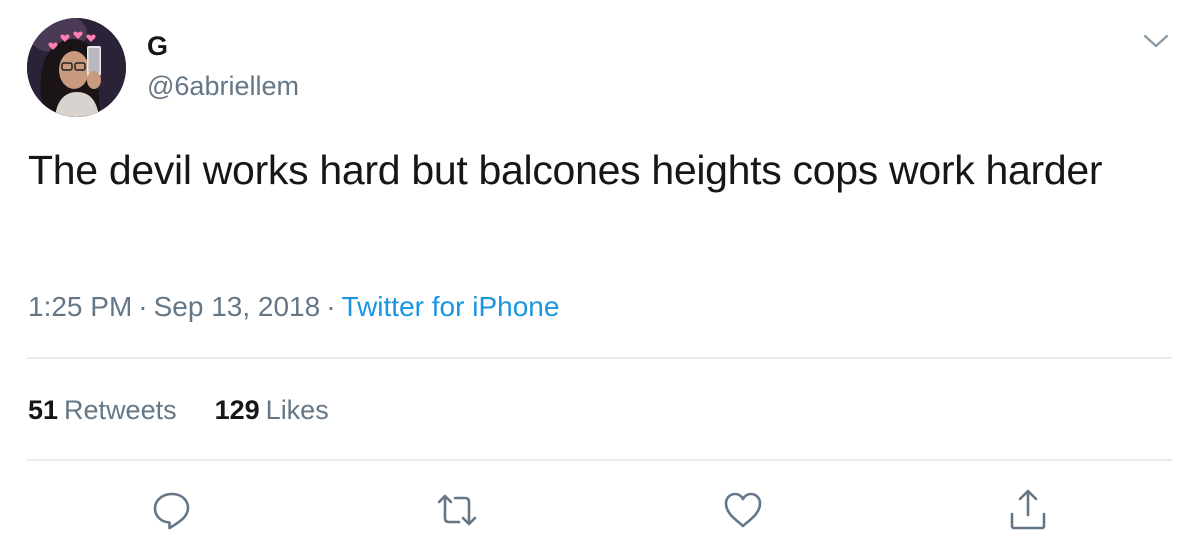 The height and width of the screenshot is (557, 1200). I want to click on likes-stat: 129 Likes, so click(272, 410).